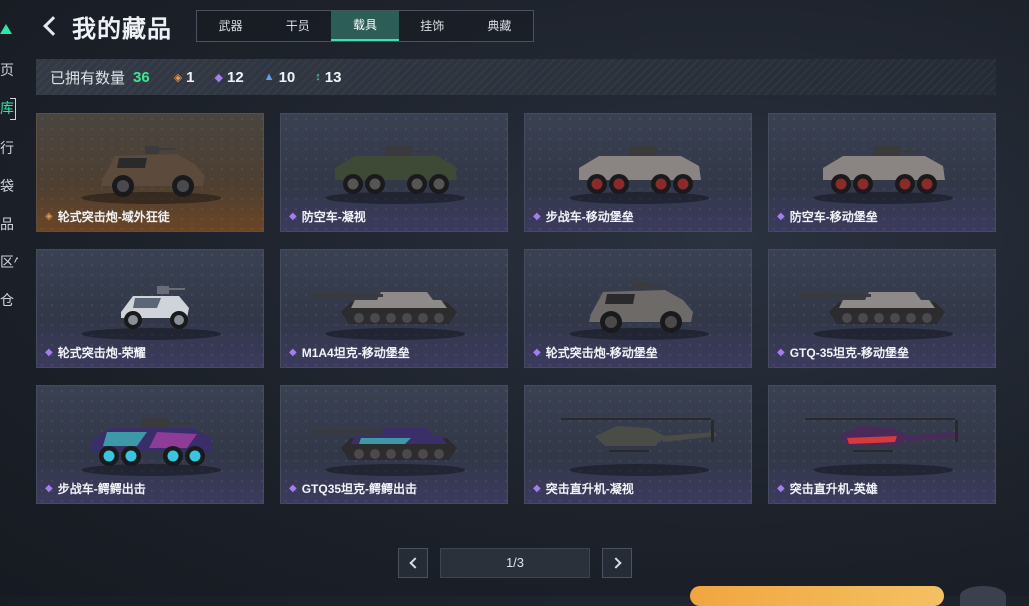  I want to click on vehicle-name-row: ◆ 步战车-移动堡垒, so click(583, 216).